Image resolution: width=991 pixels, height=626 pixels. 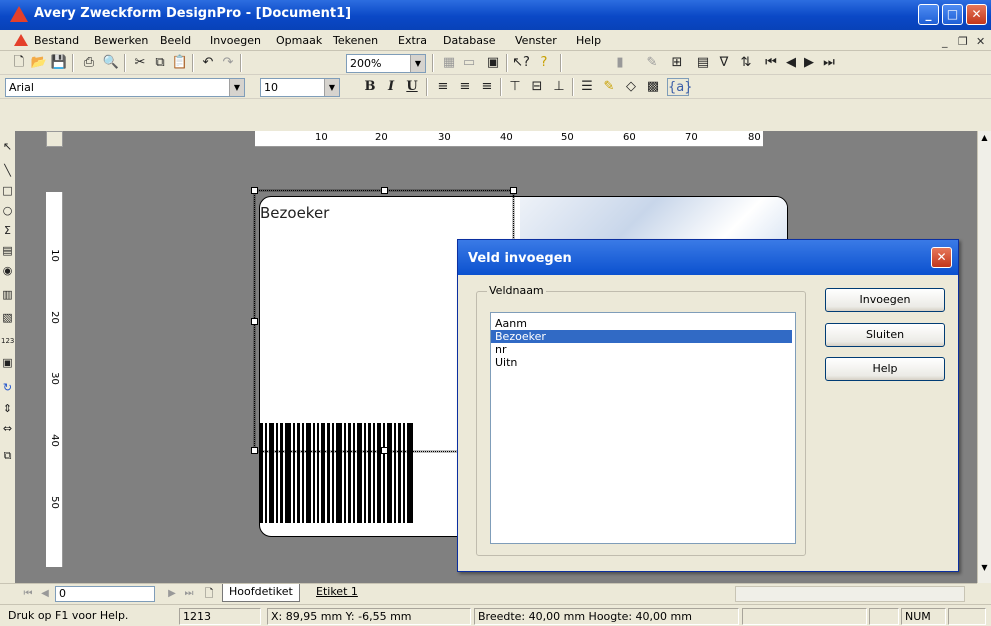 What do you see at coordinates (469, 40) in the screenshot?
I see `menu-database: Database` at bounding box center [469, 40].